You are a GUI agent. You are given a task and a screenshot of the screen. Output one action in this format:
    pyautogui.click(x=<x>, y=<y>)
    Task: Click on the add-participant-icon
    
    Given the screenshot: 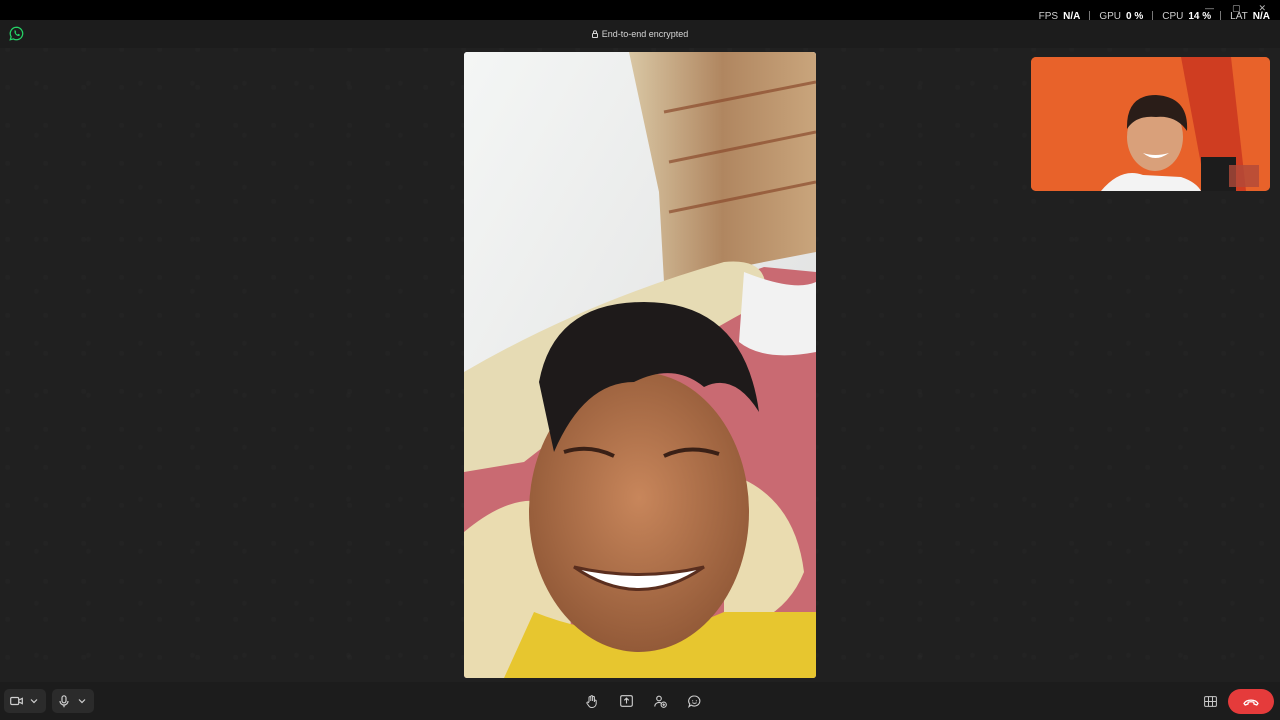 What is the action you would take?
    pyautogui.click(x=660, y=701)
    